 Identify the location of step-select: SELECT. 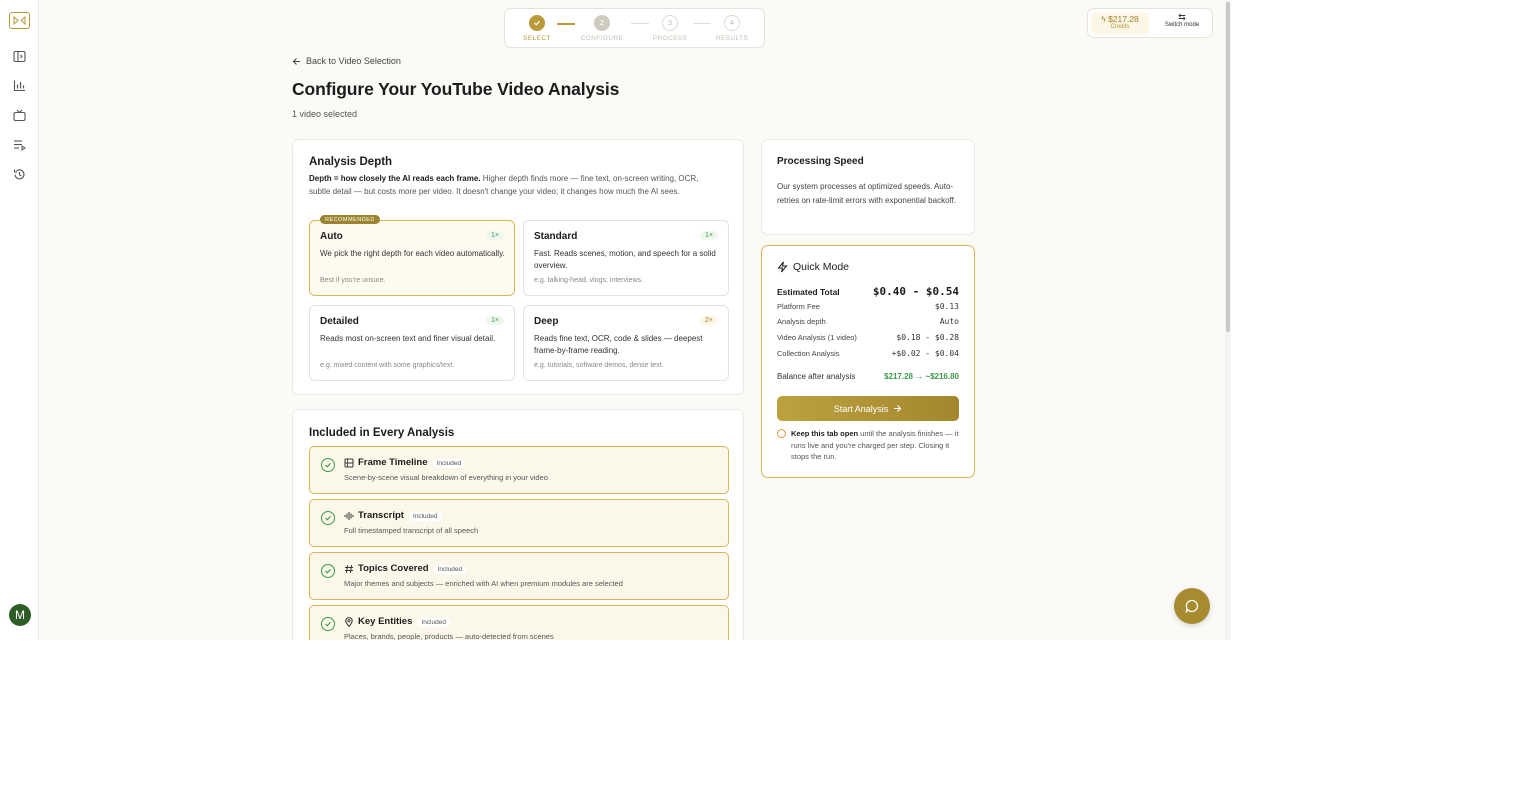
(537, 28).